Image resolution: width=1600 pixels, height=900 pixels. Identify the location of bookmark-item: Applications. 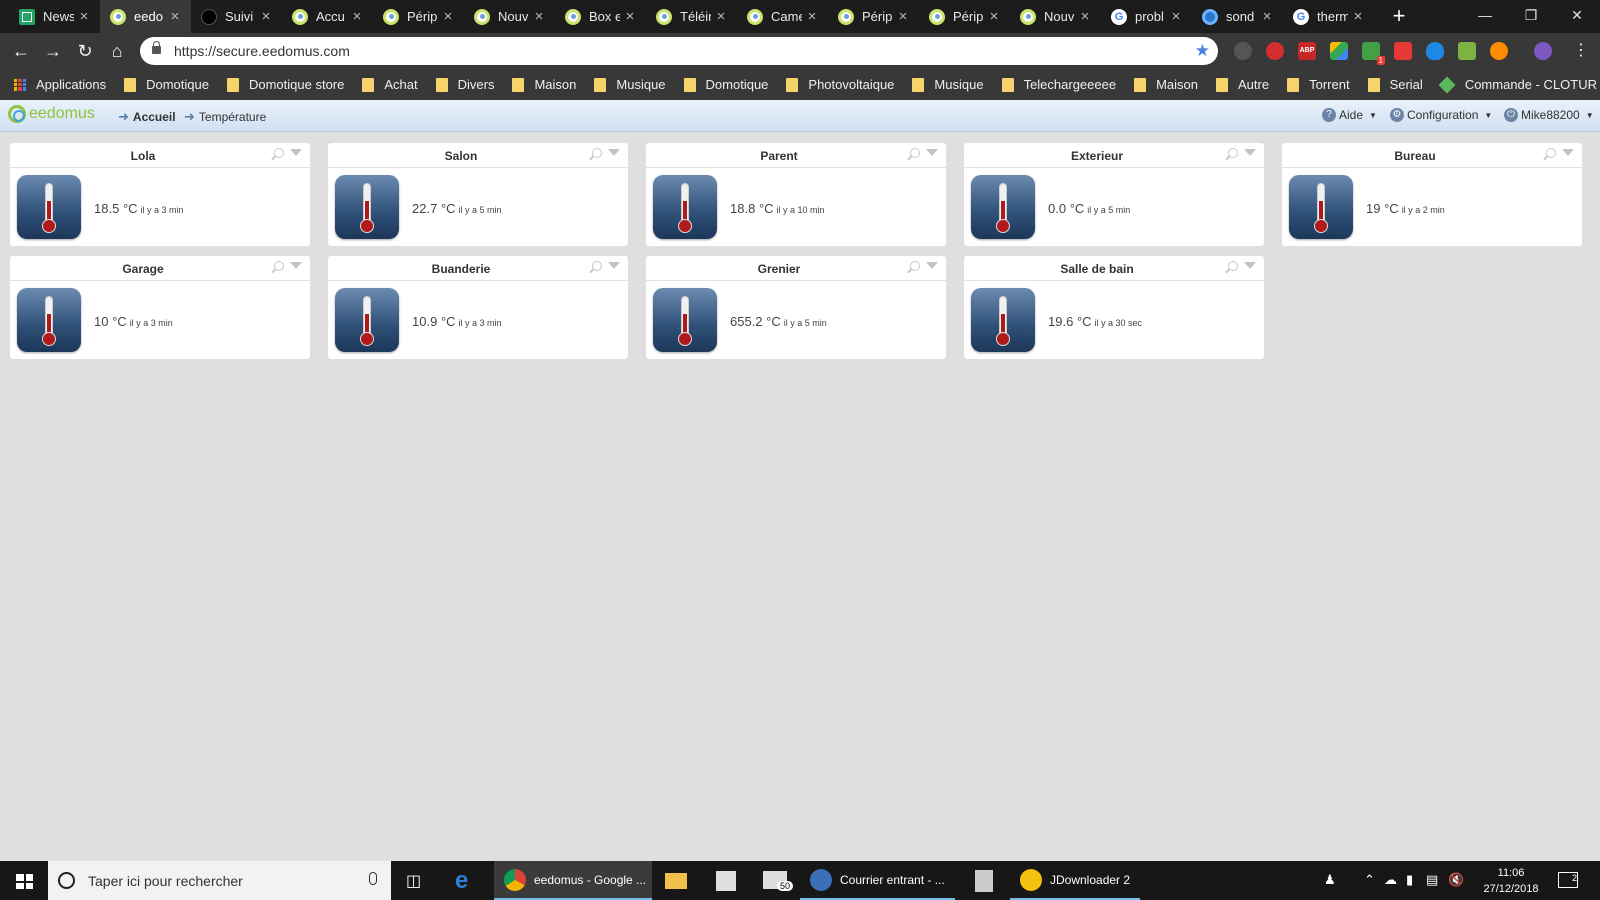
(60, 84).